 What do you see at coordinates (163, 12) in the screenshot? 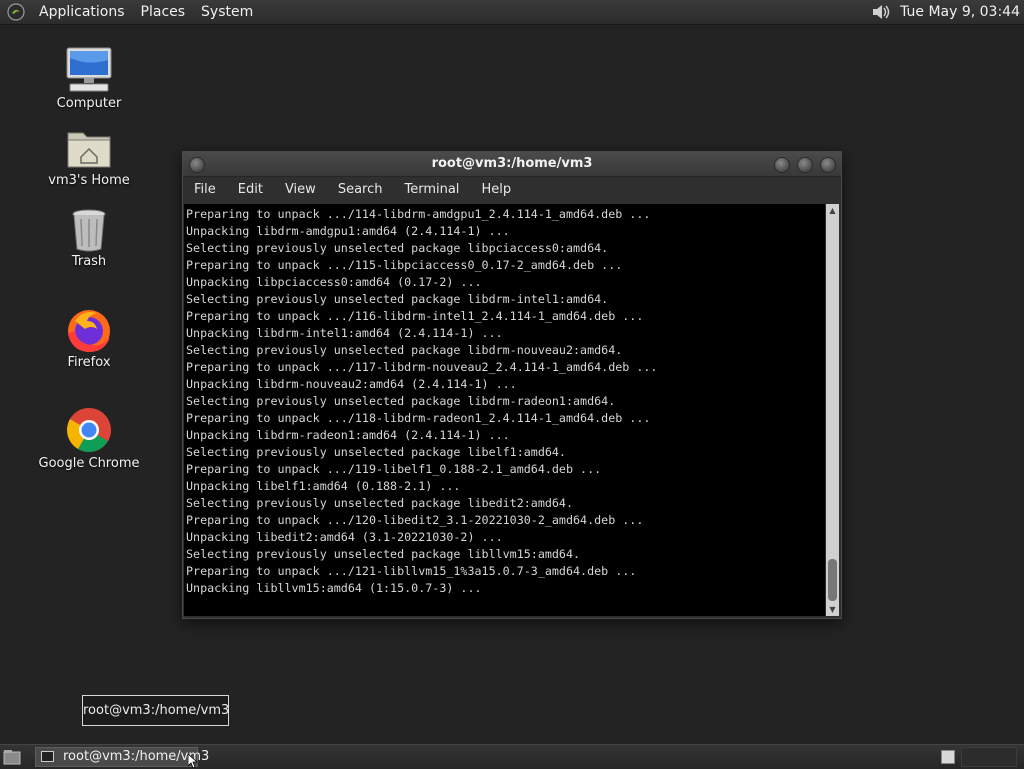
I see `menu-places: Places` at bounding box center [163, 12].